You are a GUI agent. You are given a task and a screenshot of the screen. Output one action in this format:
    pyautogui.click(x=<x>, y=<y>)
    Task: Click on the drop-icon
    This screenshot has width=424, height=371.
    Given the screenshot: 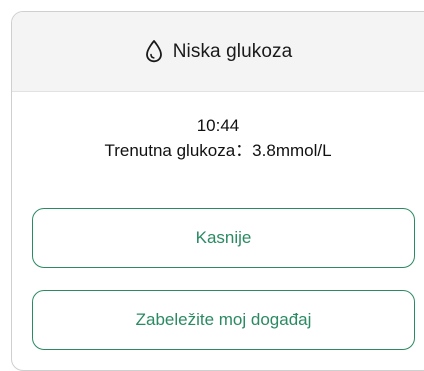 What is the action you would take?
    pyautogui.click(x=154, y=51)
    